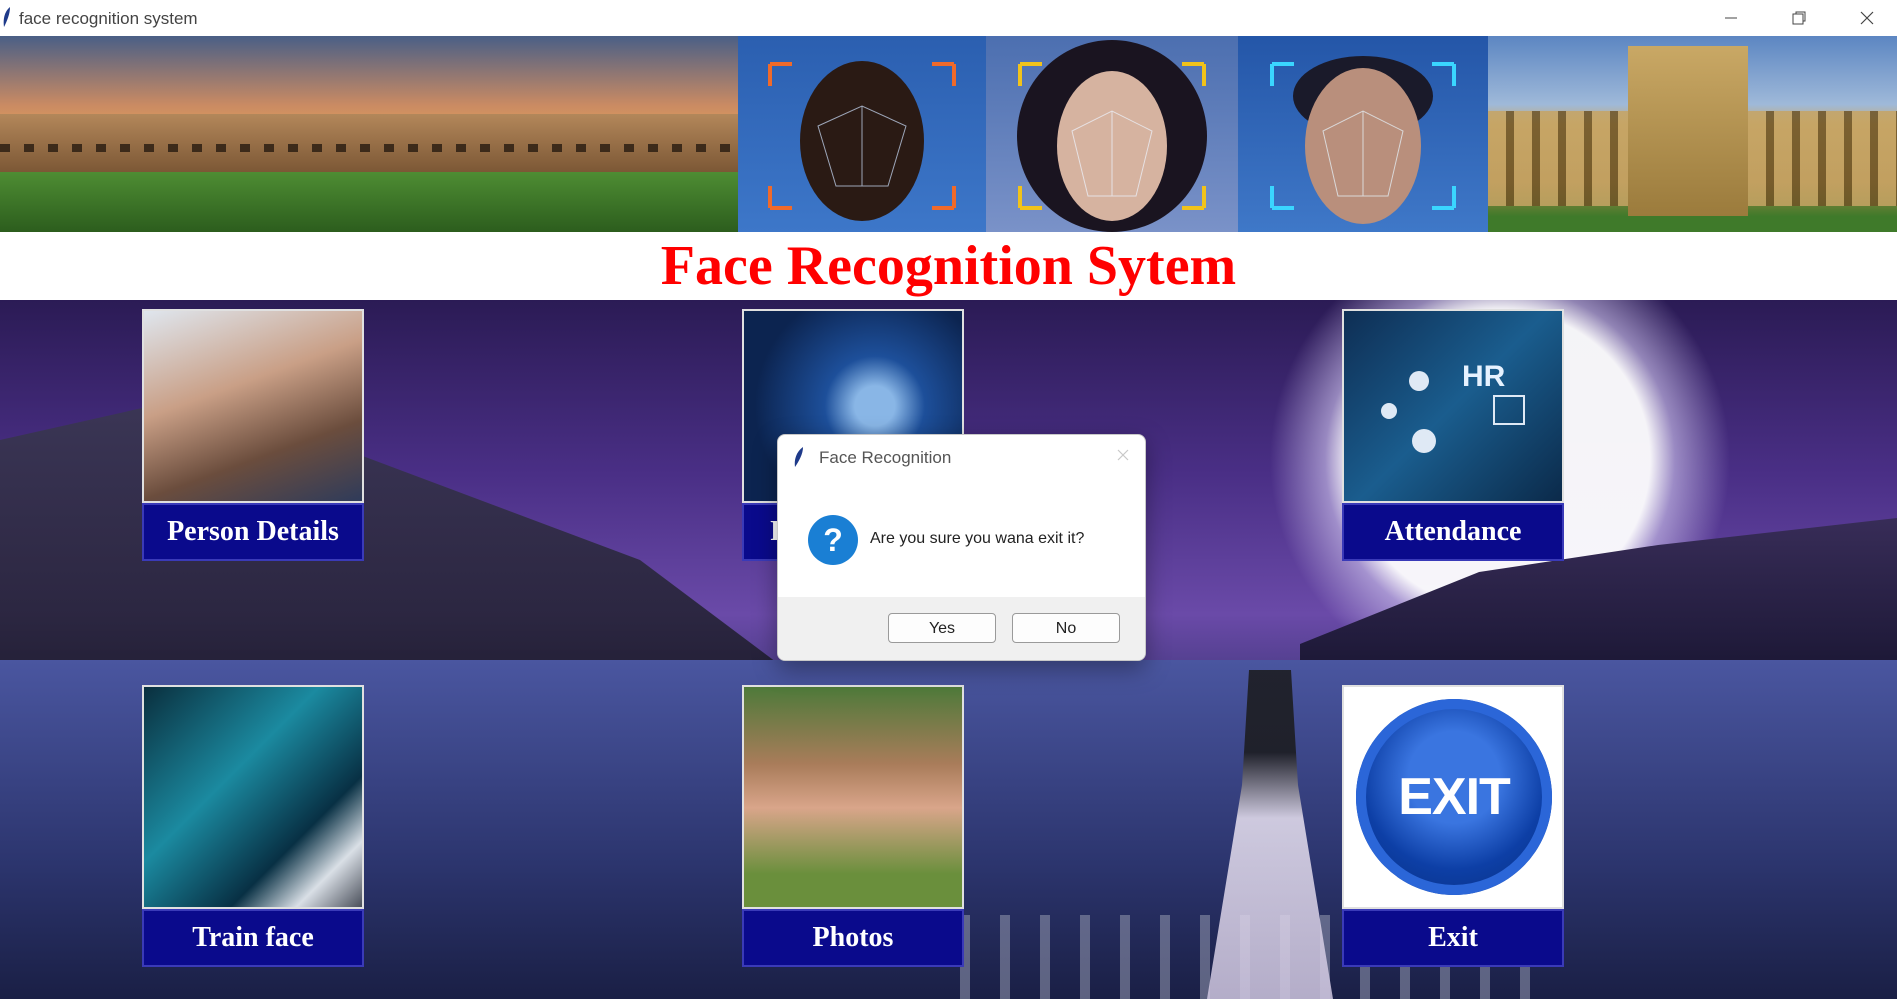 Image resolution: width=1897 pixels, height=999 pixels. I want to click on exit-disc-icon: EXIT, so click(1454, 797).